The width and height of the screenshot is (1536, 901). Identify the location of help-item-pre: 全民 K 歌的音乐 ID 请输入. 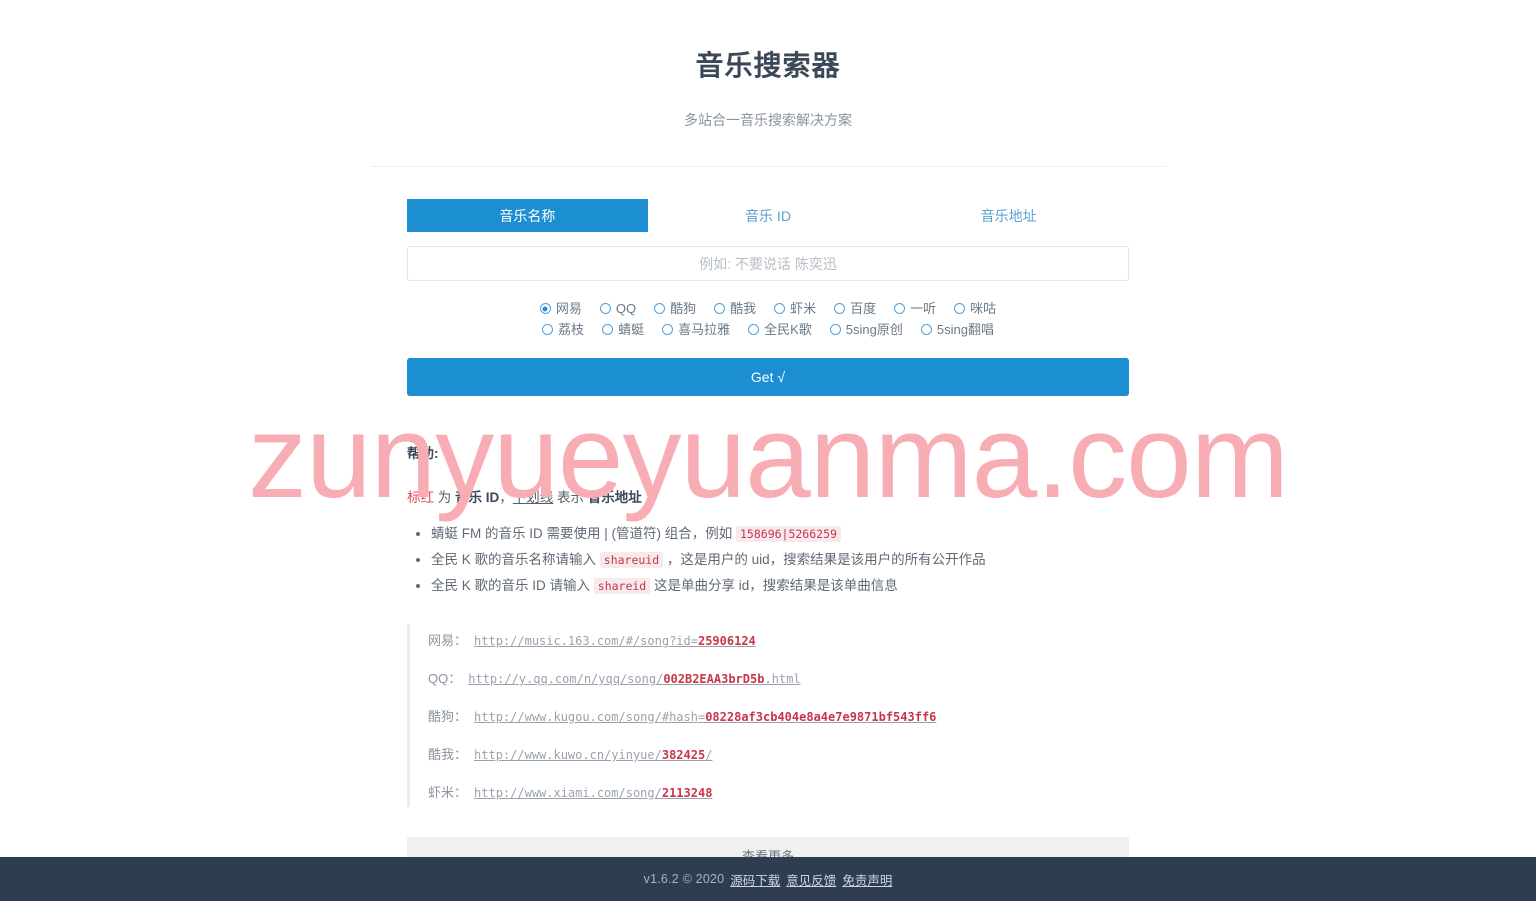
(512, 585).